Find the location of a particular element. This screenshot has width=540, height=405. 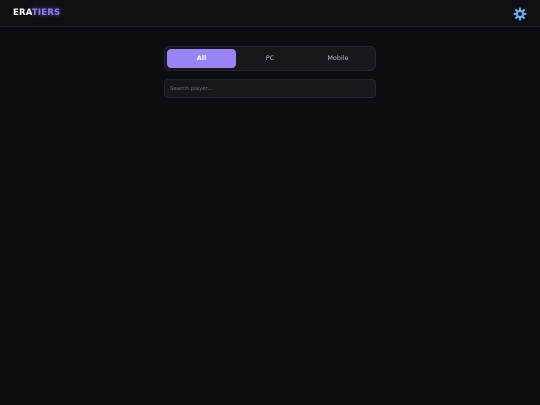

tab-pc: PC is located at coordinates (270, 58).